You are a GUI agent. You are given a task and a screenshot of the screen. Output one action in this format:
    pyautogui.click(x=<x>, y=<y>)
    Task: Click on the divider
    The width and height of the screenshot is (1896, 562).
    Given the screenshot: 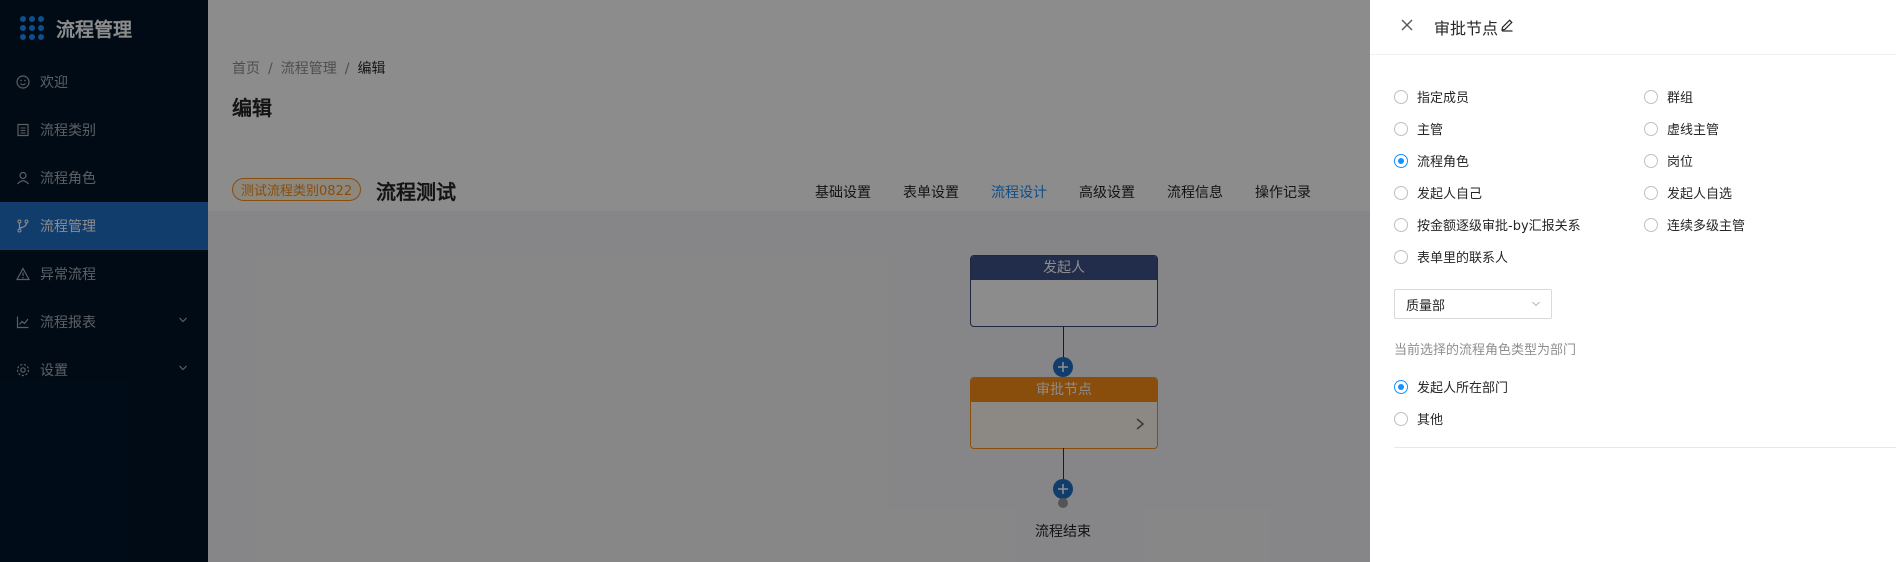 What is the action you would take?
    pyautogui.click(x=1645, y=447)
    